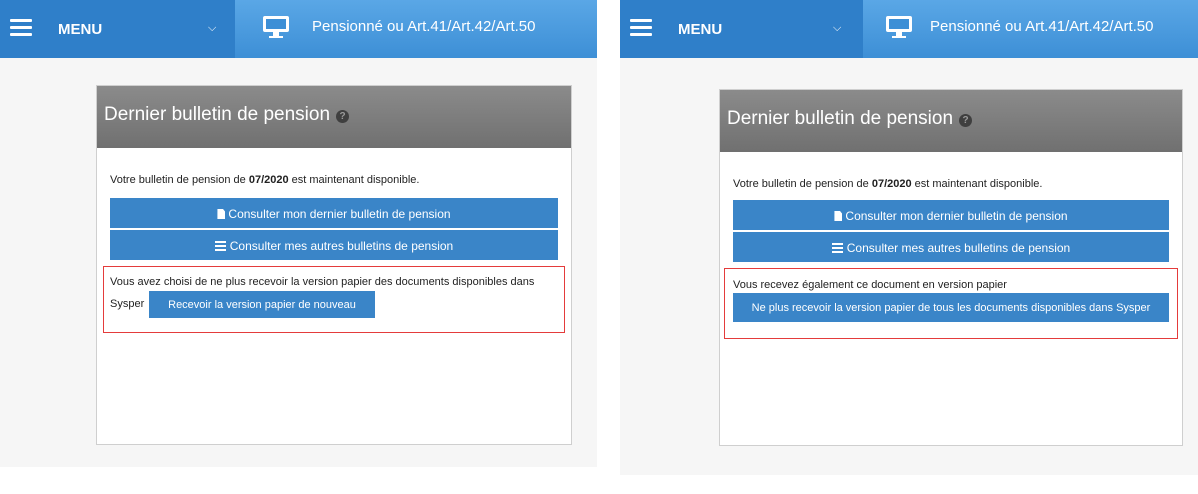 Image resolution: width=1198 pixels, height=494 pixels. Describe the element at coordinates (127, 304) in the screenshot. I see `paper-notice-continued: Sysper` at that location.